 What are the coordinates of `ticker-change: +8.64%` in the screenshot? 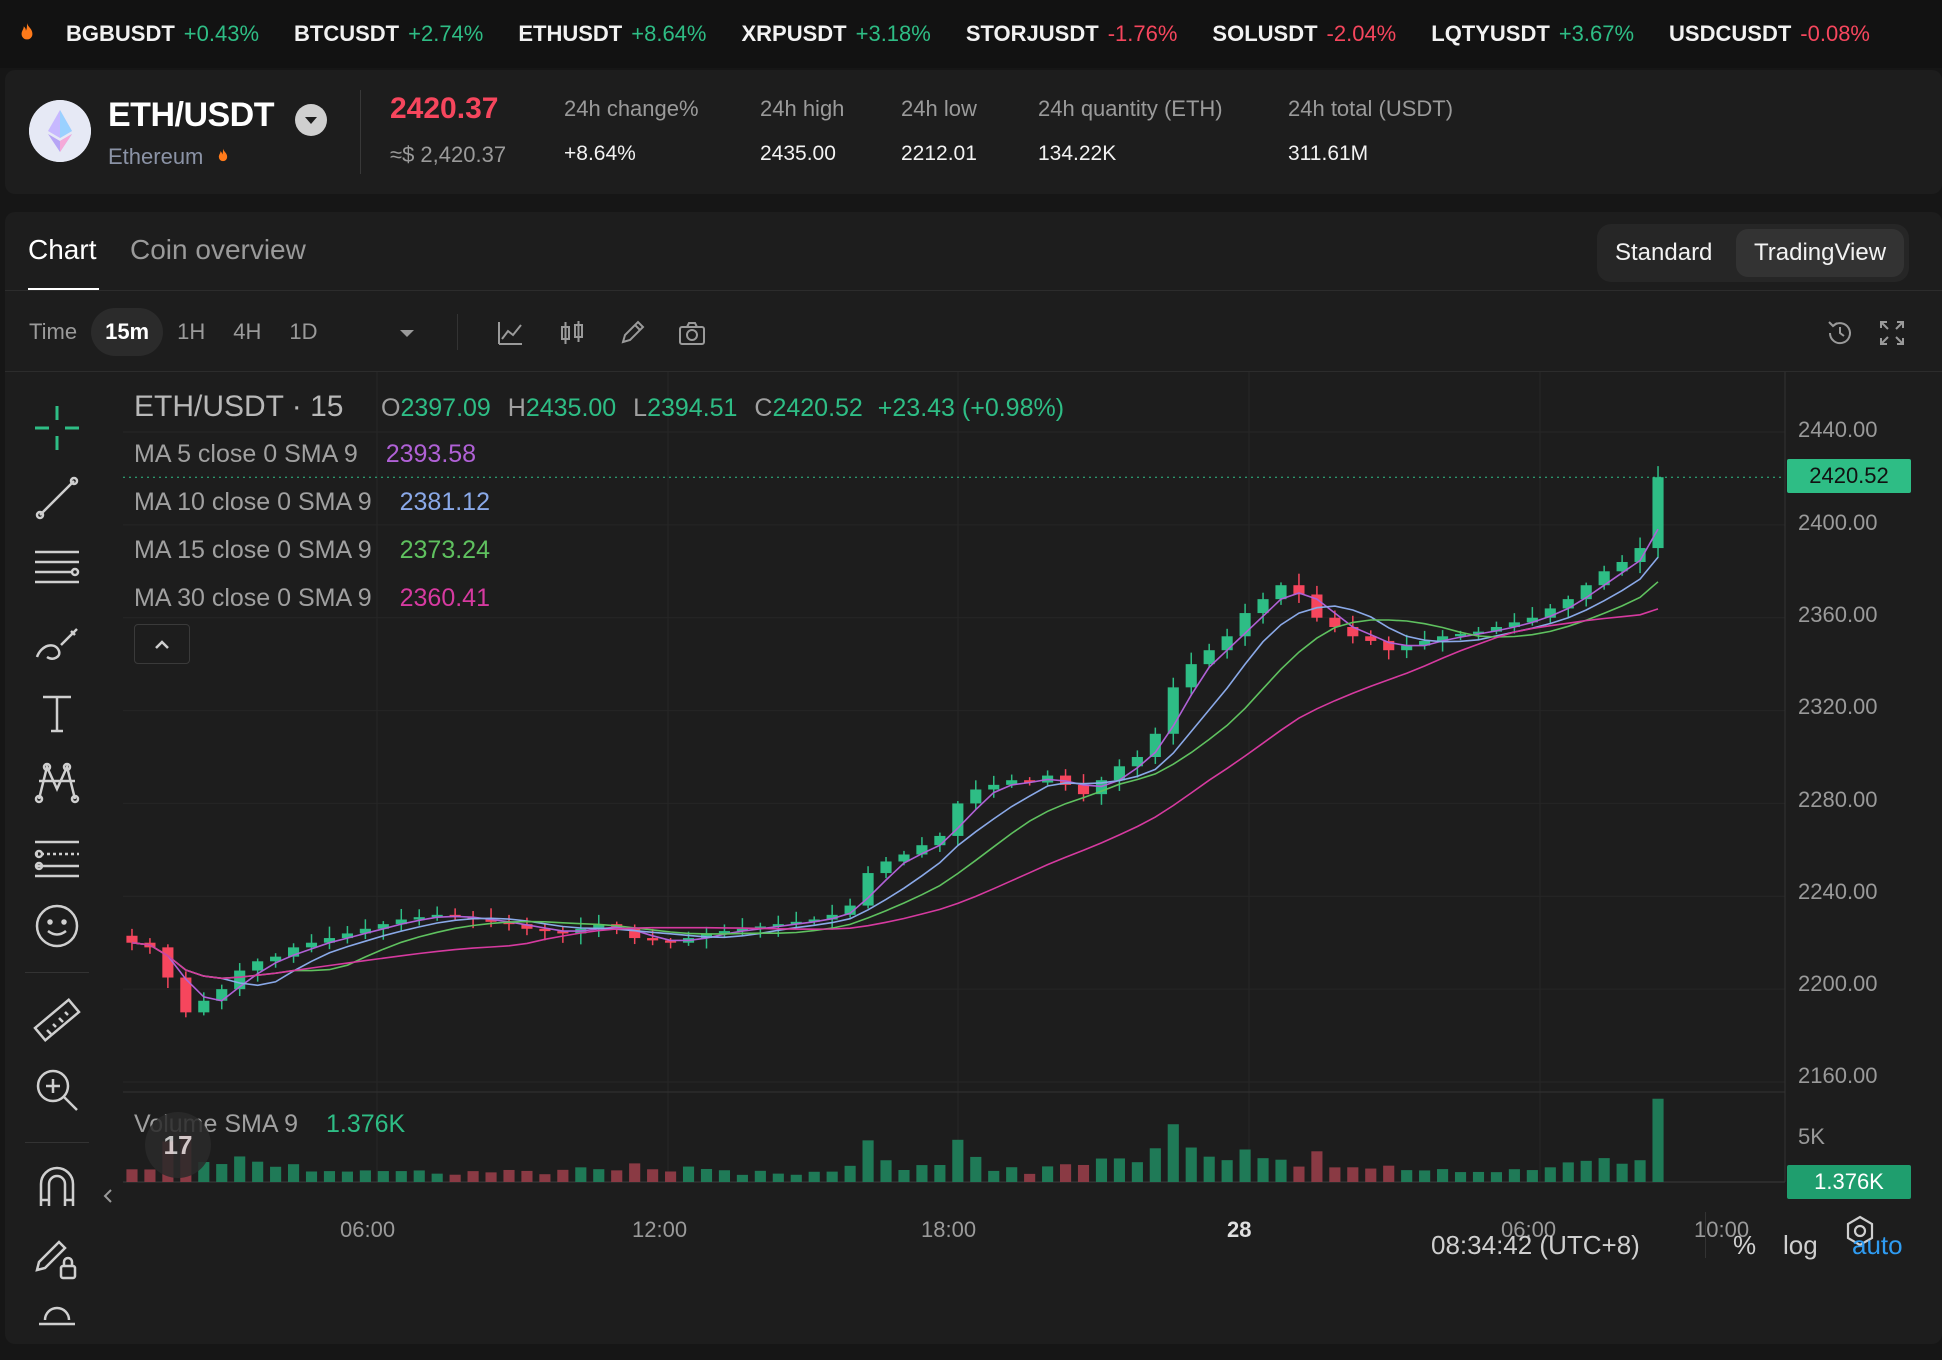 It's located at (669, 33).